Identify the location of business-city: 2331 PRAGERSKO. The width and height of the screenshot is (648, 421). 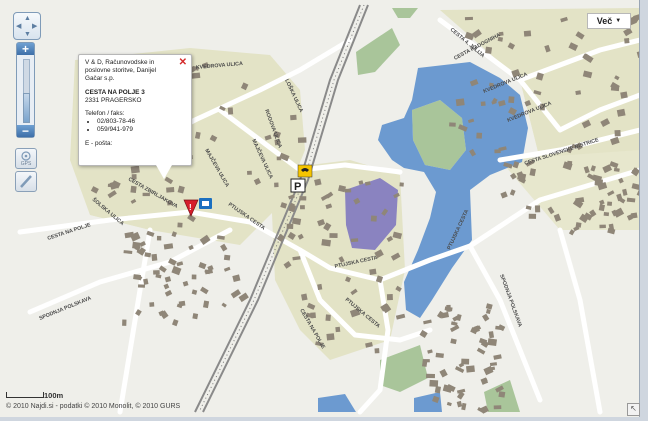
(113, 100).